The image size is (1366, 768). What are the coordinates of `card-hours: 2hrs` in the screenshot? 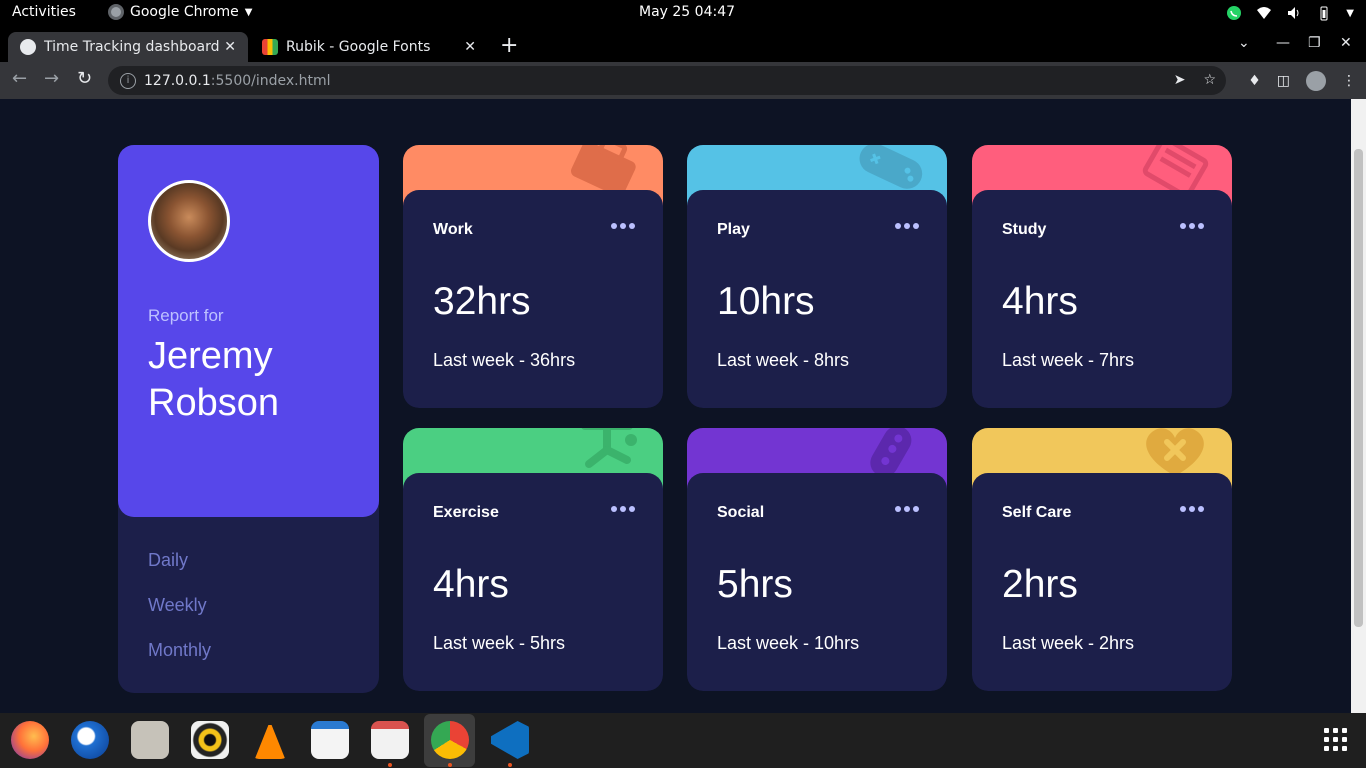 It's located at (1040, 584).